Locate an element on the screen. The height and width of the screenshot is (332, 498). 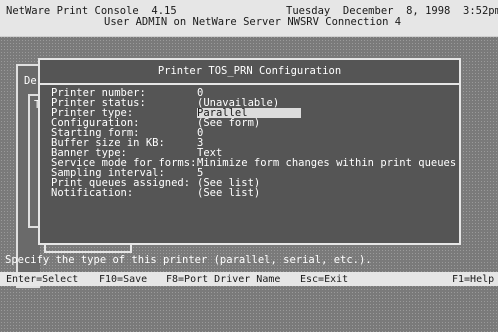
background-window-label: De is located at coordinates (30, 81).